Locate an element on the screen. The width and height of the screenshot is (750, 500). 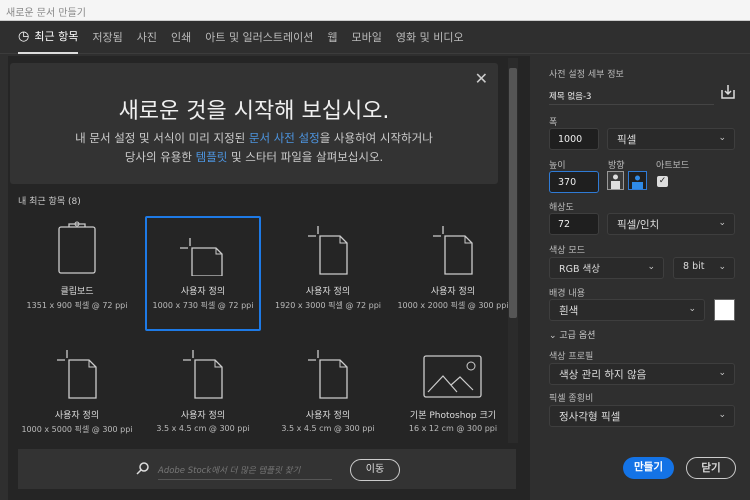
orientation-label: 방향 is located at coordinates (616, 166).